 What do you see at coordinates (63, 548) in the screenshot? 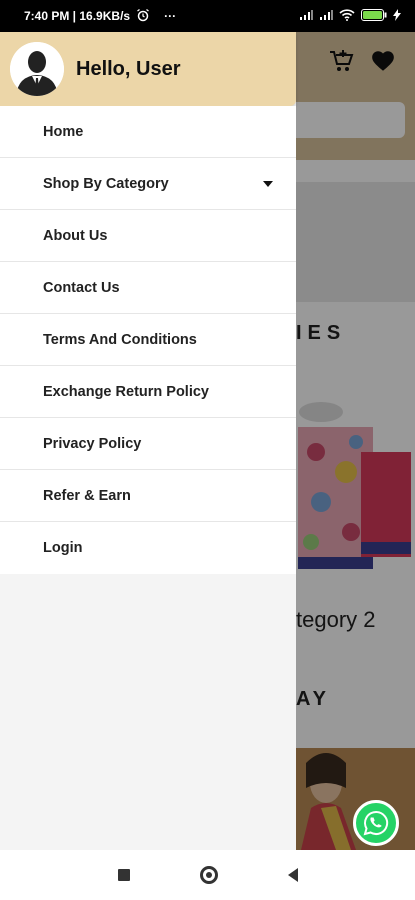
I see `menu-item-label: Login` at bounding box center [63, 548].